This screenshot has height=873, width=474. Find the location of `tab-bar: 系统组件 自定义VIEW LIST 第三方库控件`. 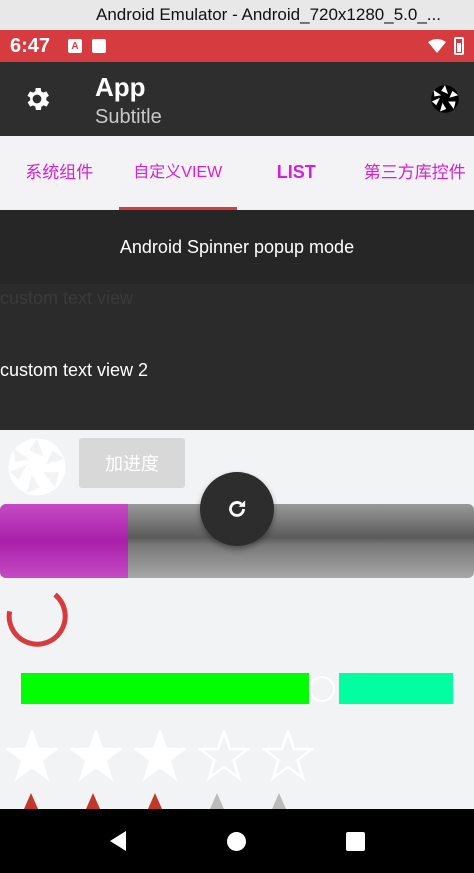

tab-bar: 系统组件 自定义VIEW LIST 第三方库控件 is located at coordinates (237, 173).